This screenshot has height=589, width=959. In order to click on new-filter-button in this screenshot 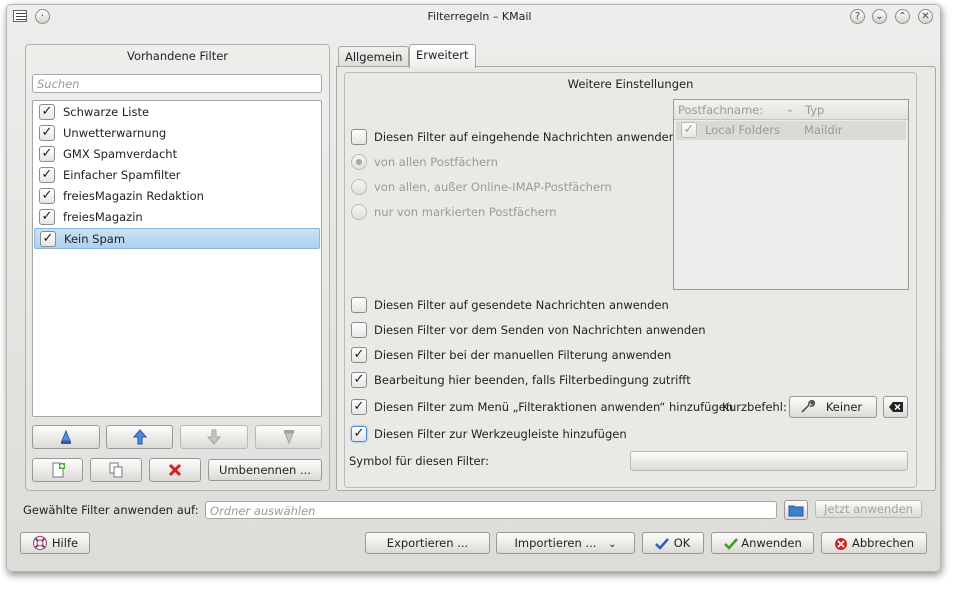, I will do `click(57, 470)`.